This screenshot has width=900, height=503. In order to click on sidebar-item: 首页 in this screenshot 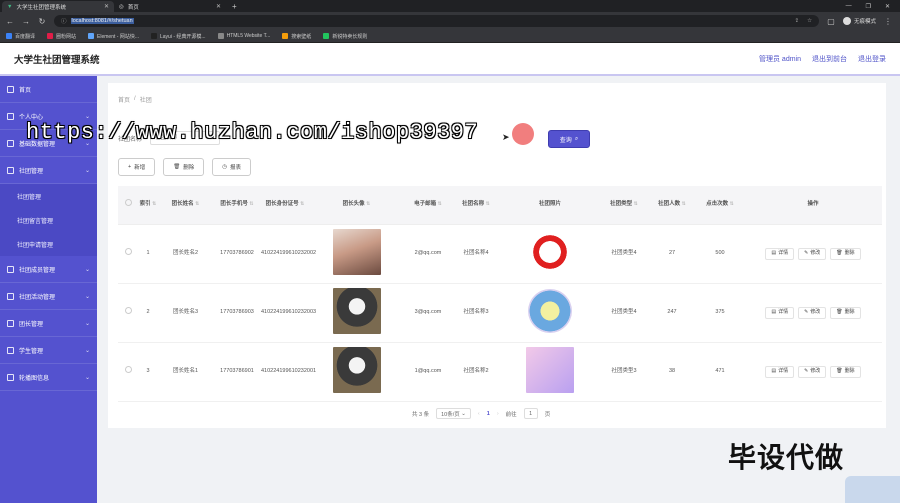, I will do `click(48, 89)`.